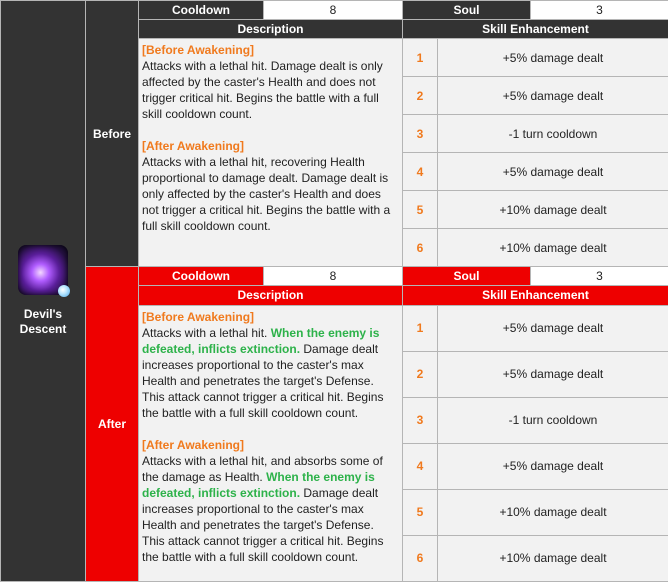 The width and height of the screenshot is (668, 582). What do you see at coordinates (44, 271) in the screenshot?
I see `devils-descent-skill-icon` at bounding box center [44, 271].